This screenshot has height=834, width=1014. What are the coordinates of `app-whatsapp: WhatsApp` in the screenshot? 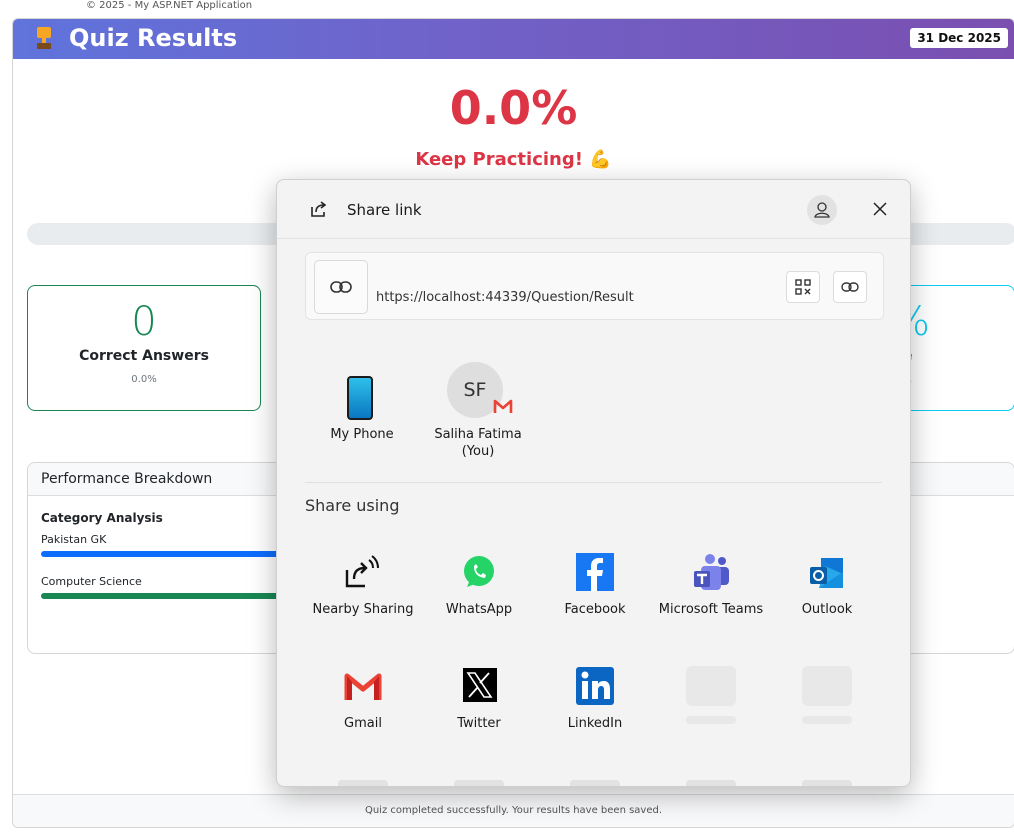 It's located at (479, 587).